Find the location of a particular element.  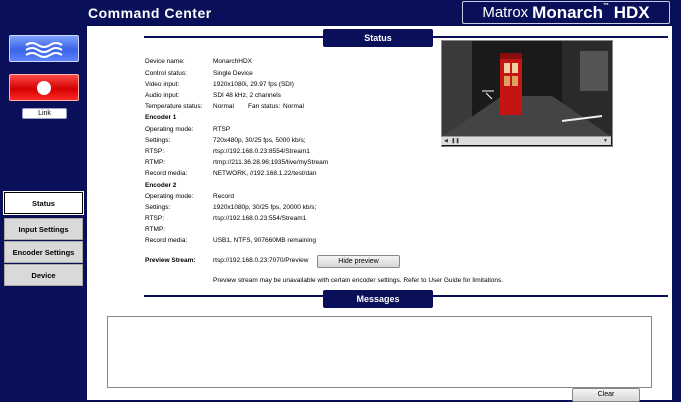

brand-prefix: Matrox is located at coordinates (505, 12).